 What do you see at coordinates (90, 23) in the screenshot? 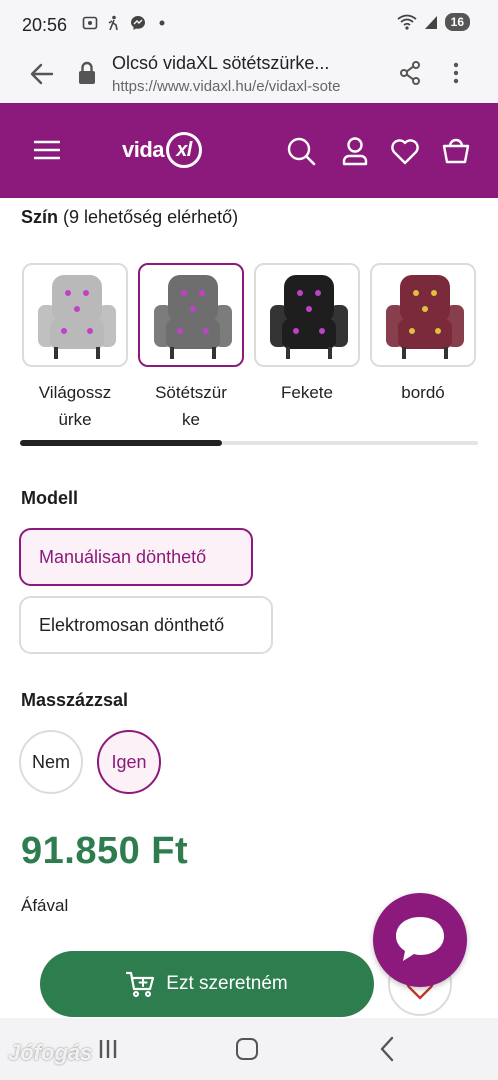
I see `screenshot-icon` at bounding box center [90, 23].